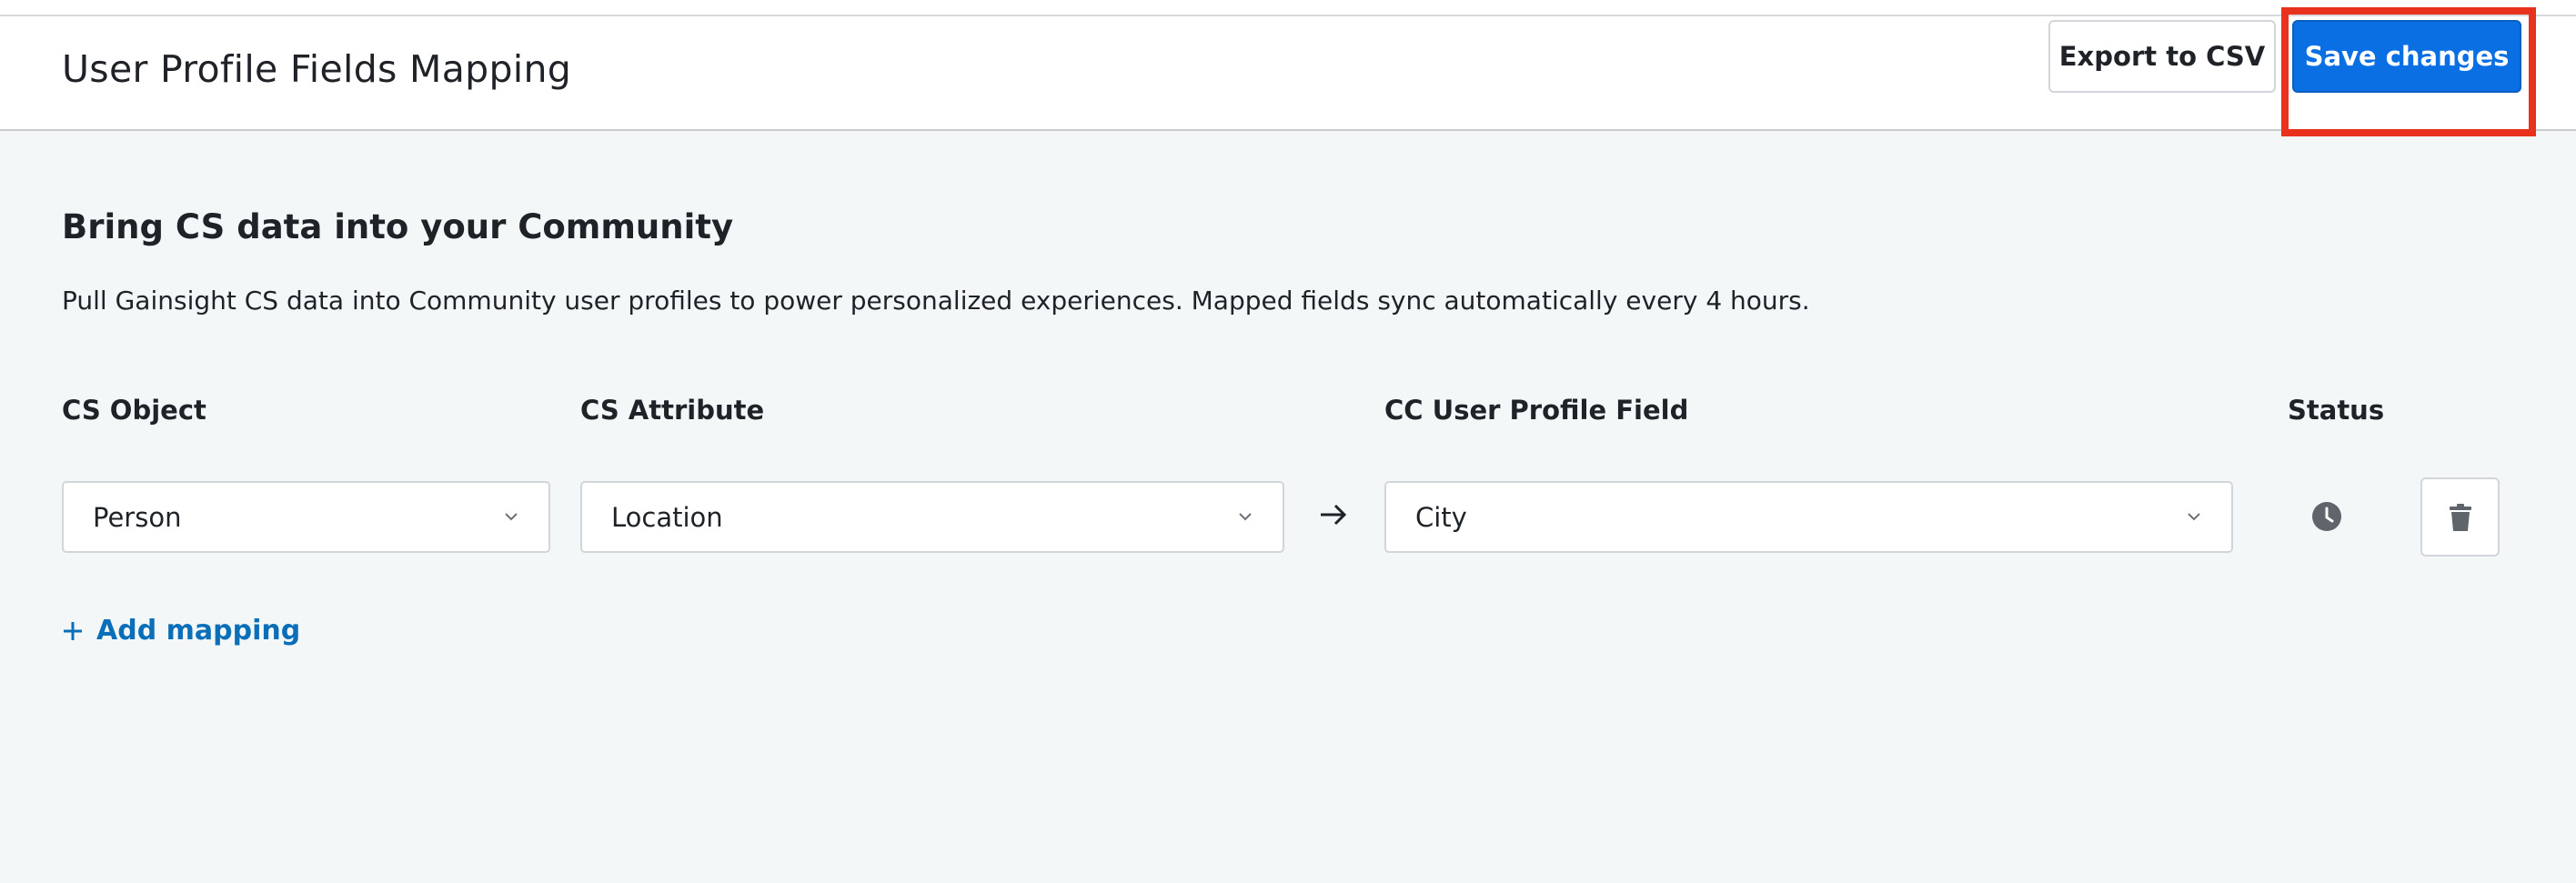  I want to click on add-mapping-label: Add mapping, so click(198, 631).